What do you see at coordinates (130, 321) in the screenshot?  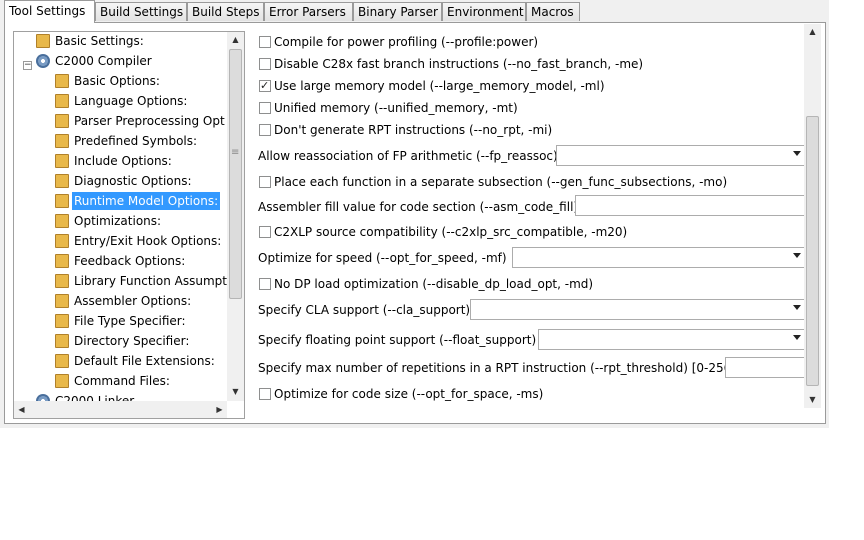 I see `tree-item-label: File Type Specifier:` at bounding box center [130, 321].